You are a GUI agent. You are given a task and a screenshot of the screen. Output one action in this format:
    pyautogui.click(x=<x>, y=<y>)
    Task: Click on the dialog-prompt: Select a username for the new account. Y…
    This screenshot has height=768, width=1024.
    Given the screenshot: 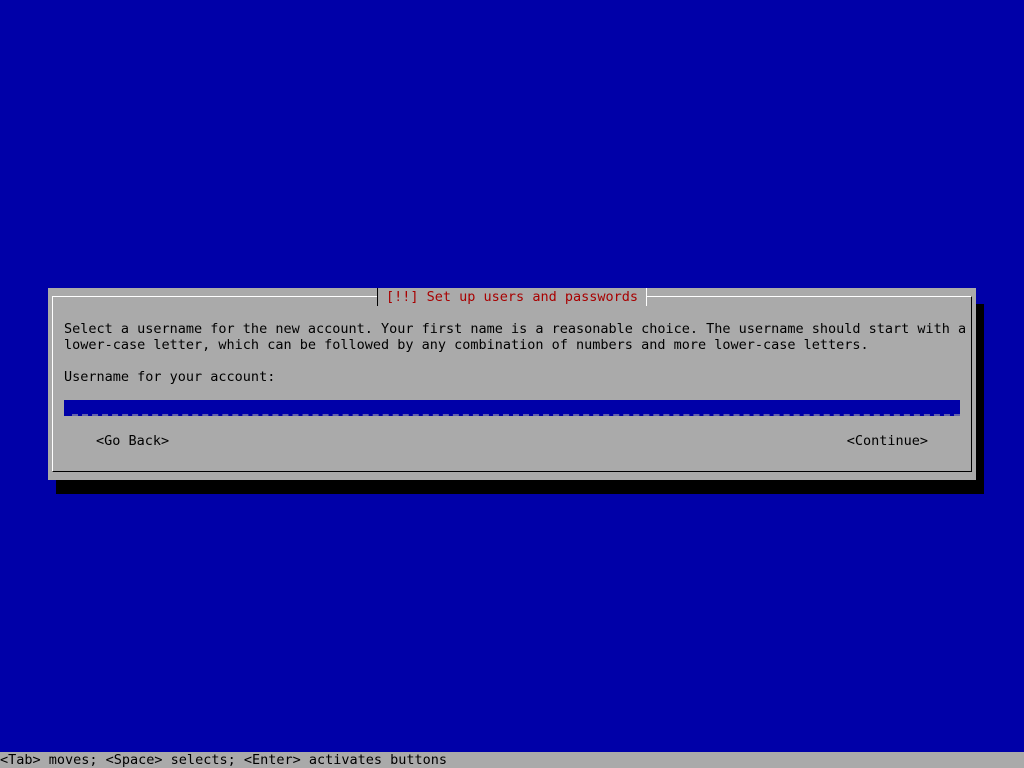 What is the action you would take?
    pyautogui.click(x=515, y=337)
    